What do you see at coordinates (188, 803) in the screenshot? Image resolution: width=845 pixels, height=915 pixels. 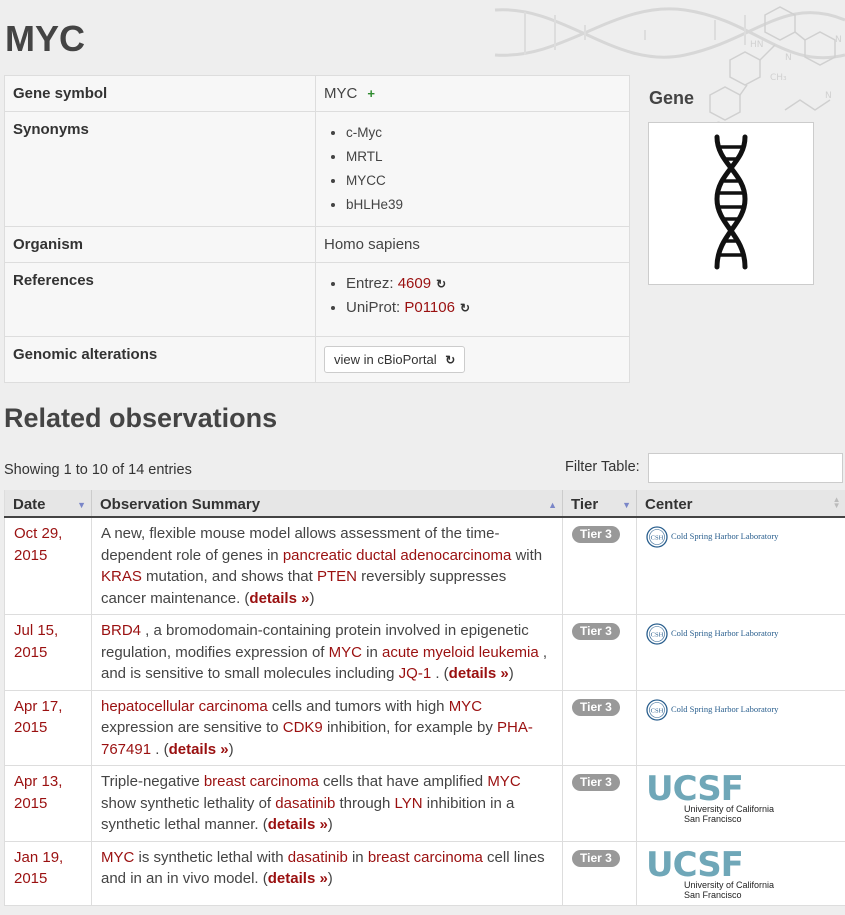 I see `summary-text: show synthetic lethality of` at bounding box center [188, 803].